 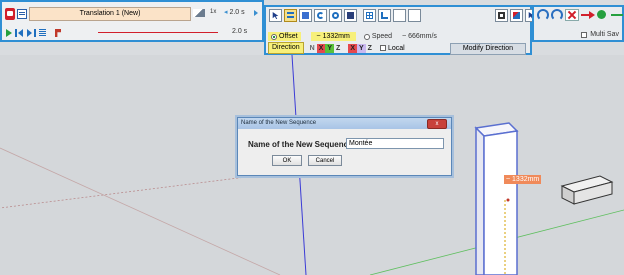 I want to click on cancel-button: Cancel, so click(x=325, y=160).